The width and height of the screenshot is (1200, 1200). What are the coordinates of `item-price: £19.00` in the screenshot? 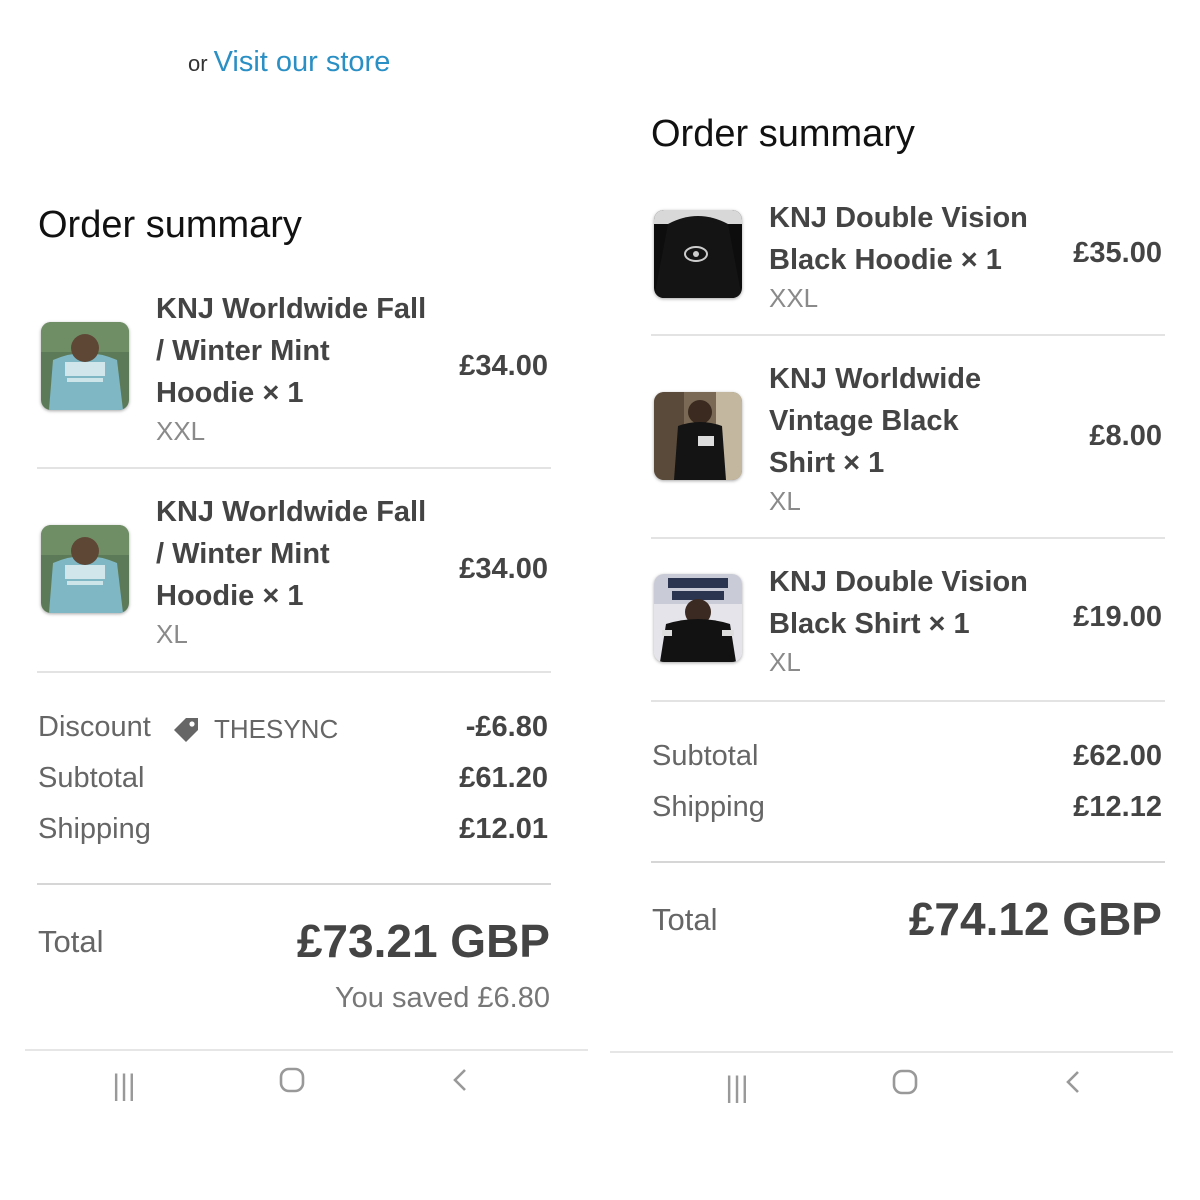 It's located at (1117, 617).